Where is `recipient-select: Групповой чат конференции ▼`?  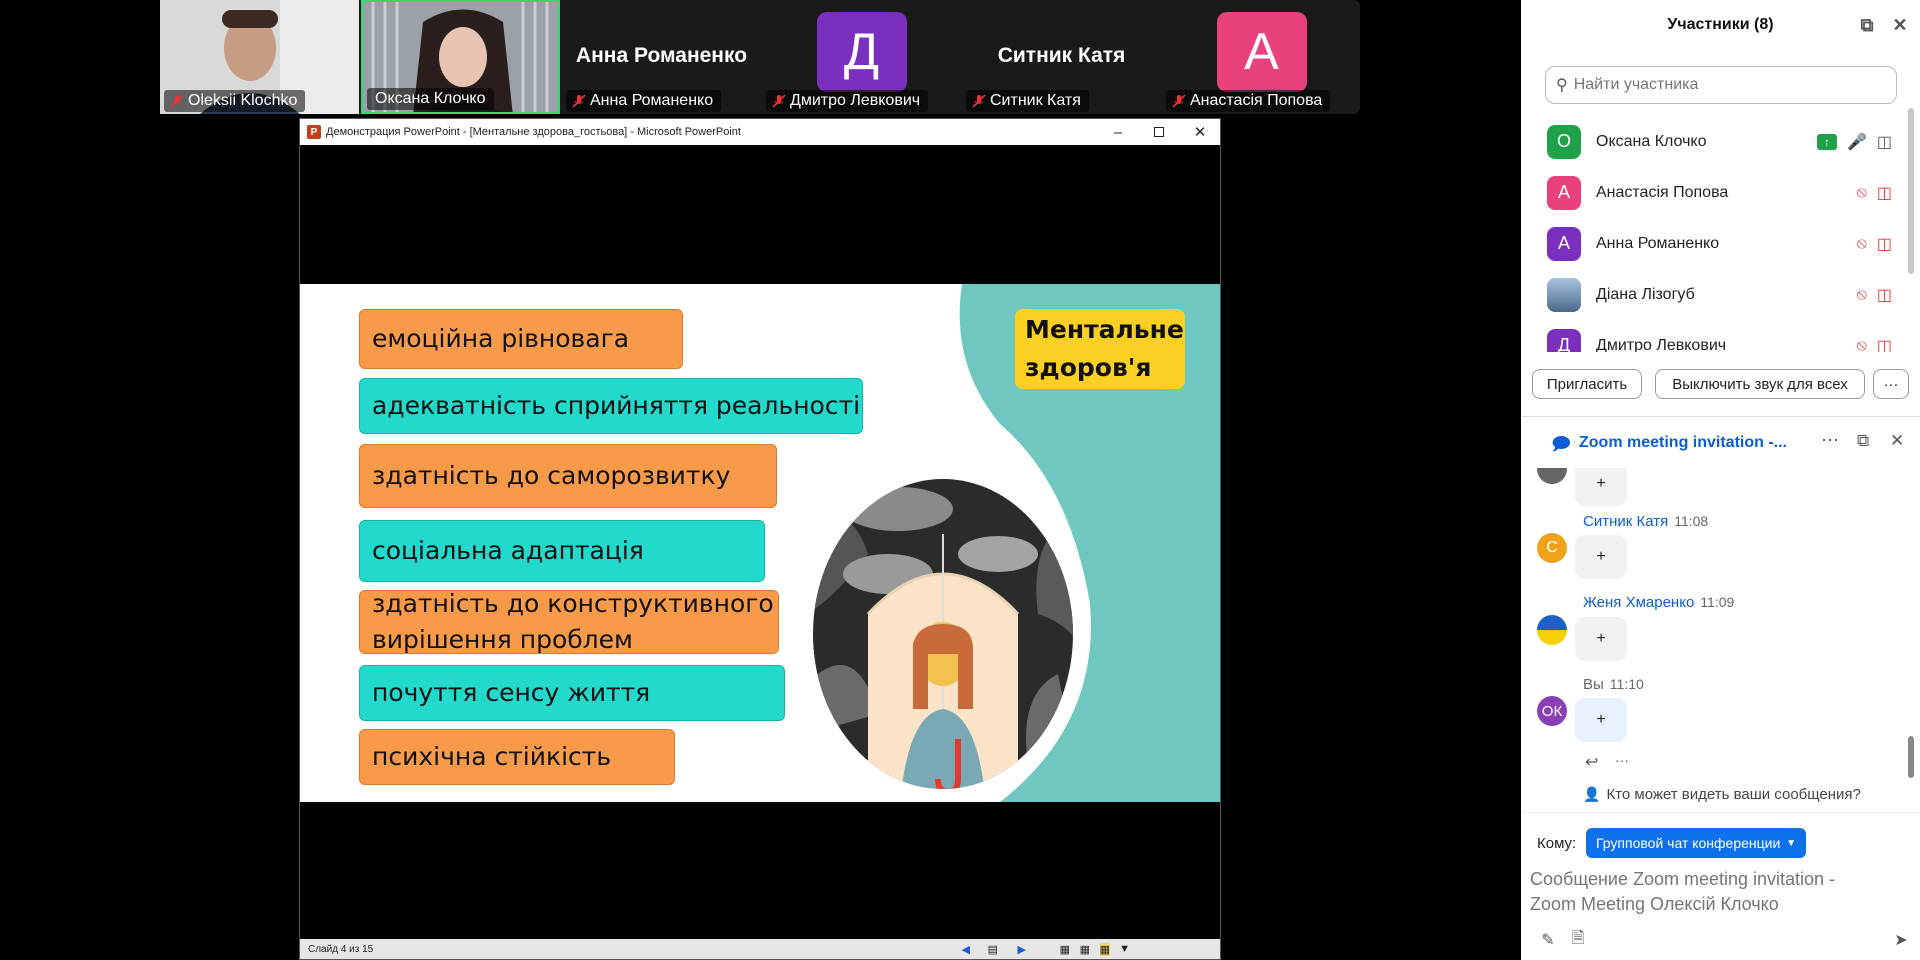
recipient-select: Групповой чат конференции ▼ is located at coordinates (1696, 843).